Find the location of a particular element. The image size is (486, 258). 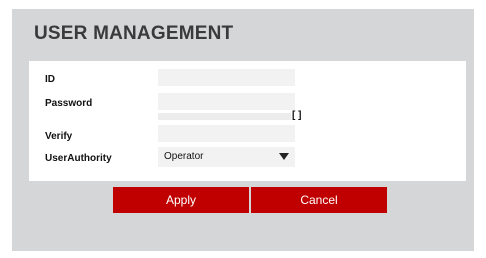

apply-button: Apply is located at coordinates (181, 200).